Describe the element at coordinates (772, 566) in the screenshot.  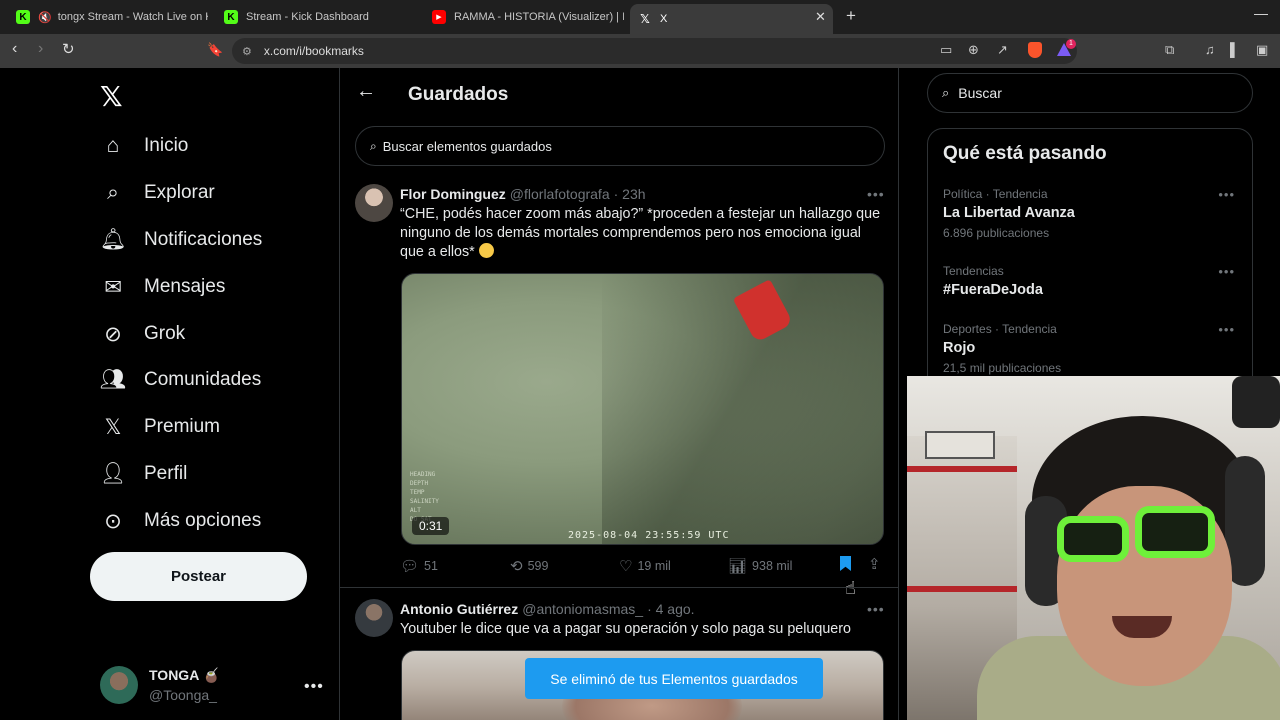
I see `view-count: 938 mil` at that location.